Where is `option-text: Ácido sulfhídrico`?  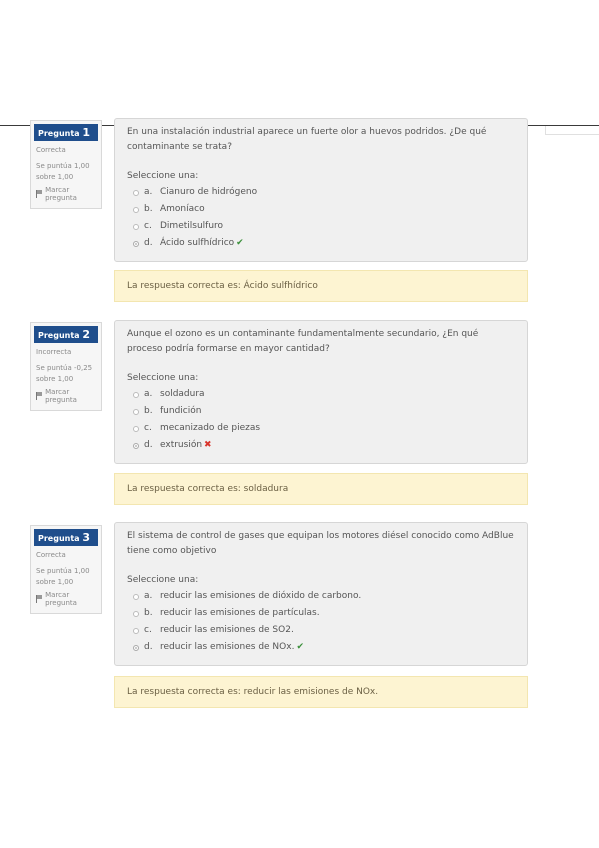
option-text: Ácido sulfhídrico is located at coordinates (197, 243).